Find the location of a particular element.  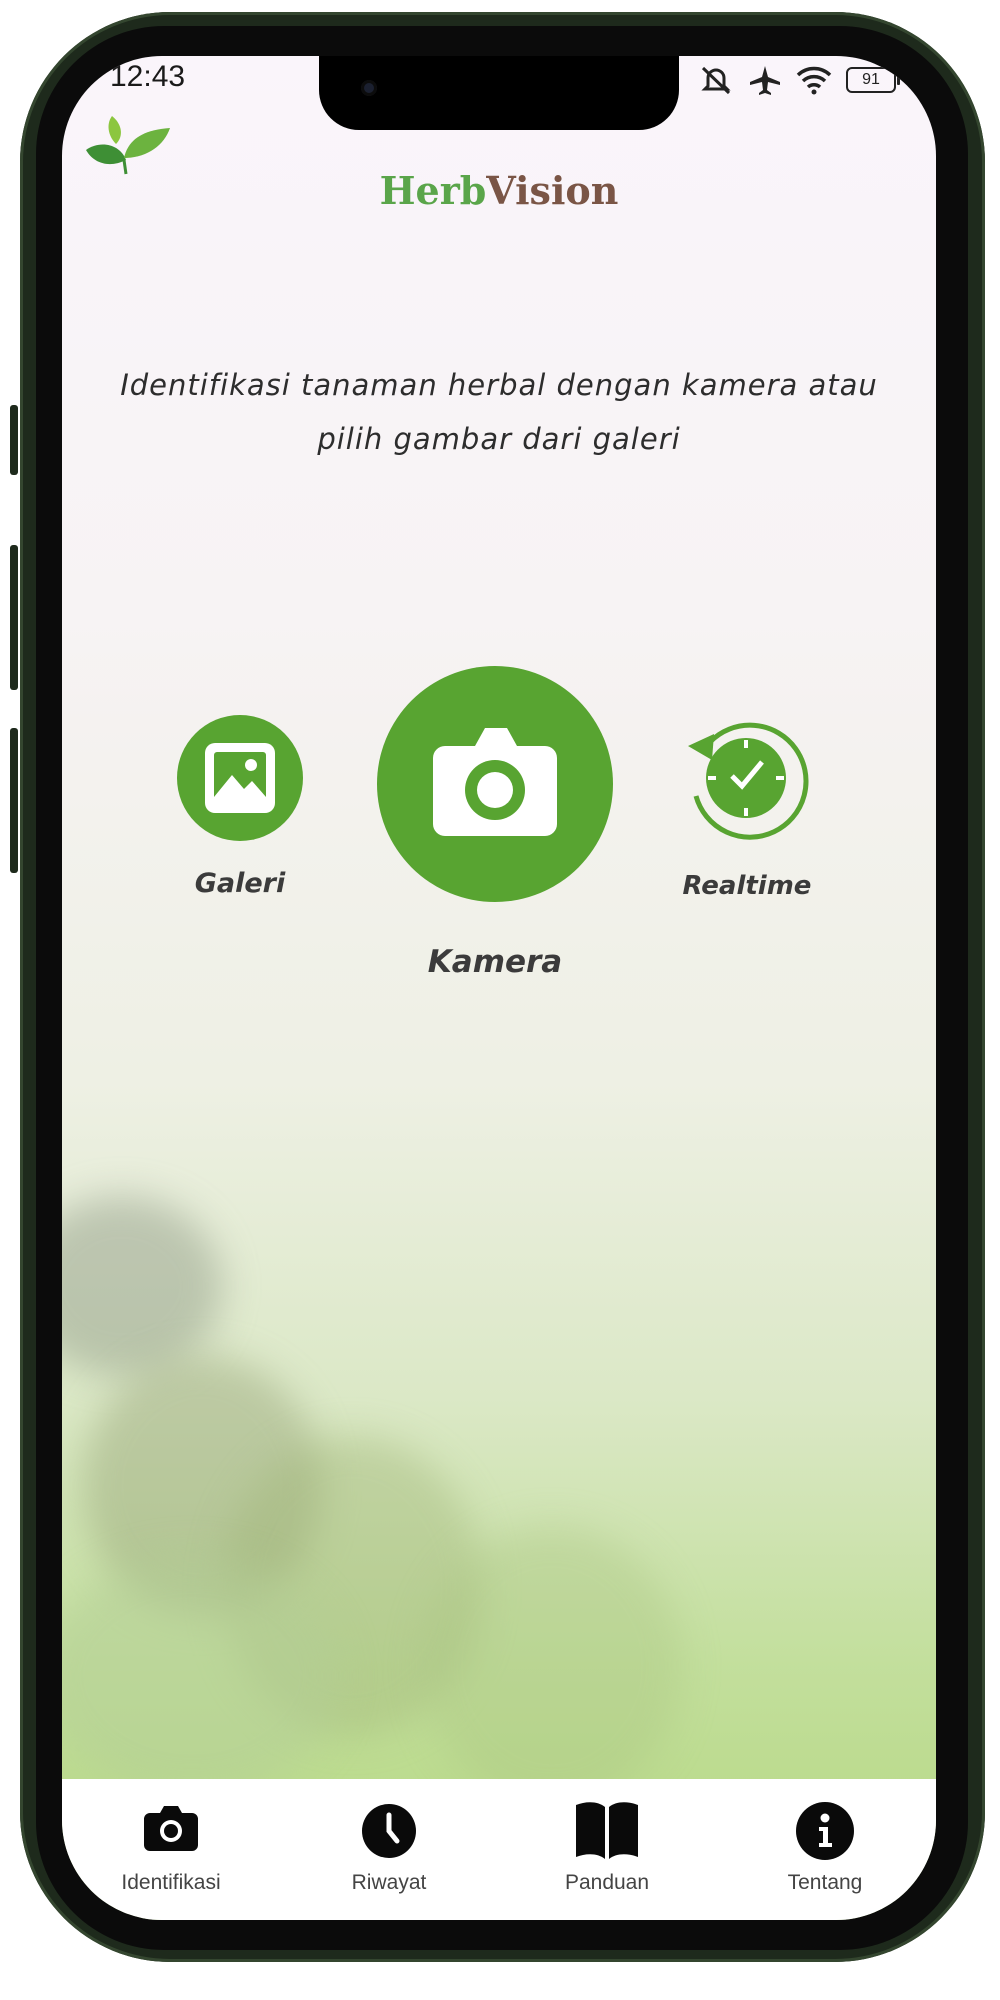

front-camera is located at coordinates (369, 88).